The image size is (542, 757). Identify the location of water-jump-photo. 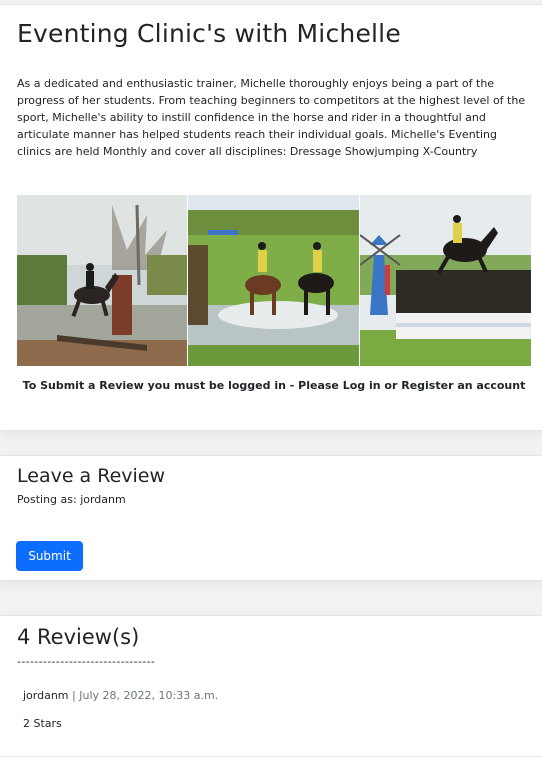
(102, 280).